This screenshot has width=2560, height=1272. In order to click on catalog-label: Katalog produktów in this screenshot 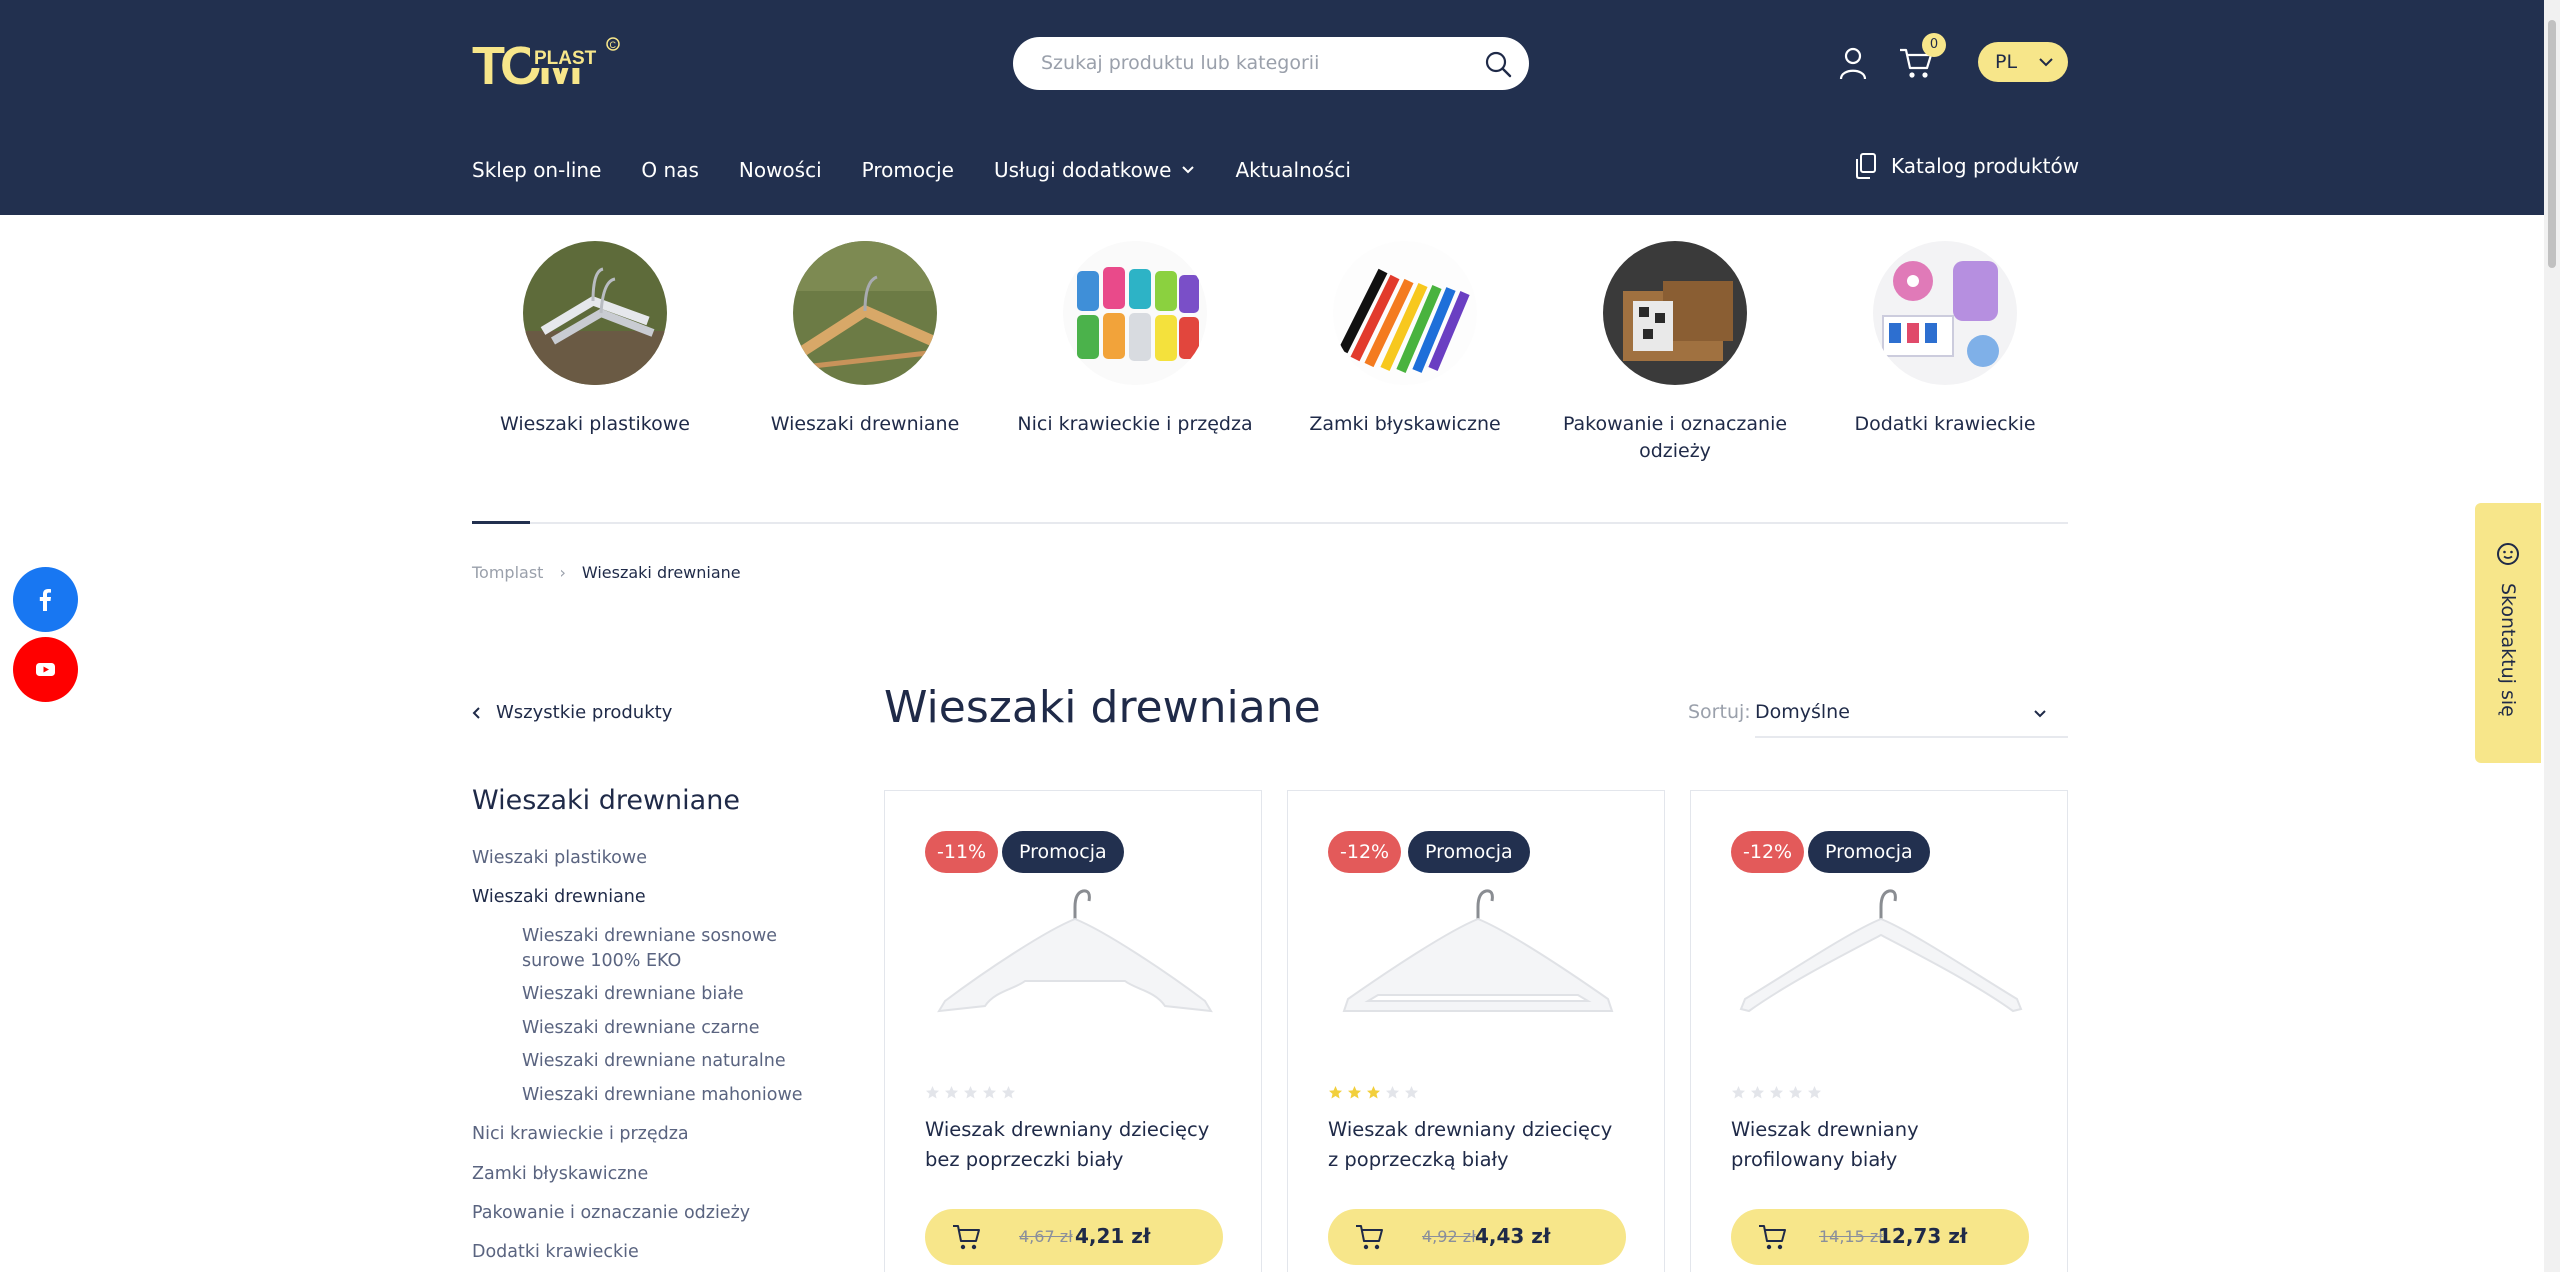, I will do `click(1985, 166)`.